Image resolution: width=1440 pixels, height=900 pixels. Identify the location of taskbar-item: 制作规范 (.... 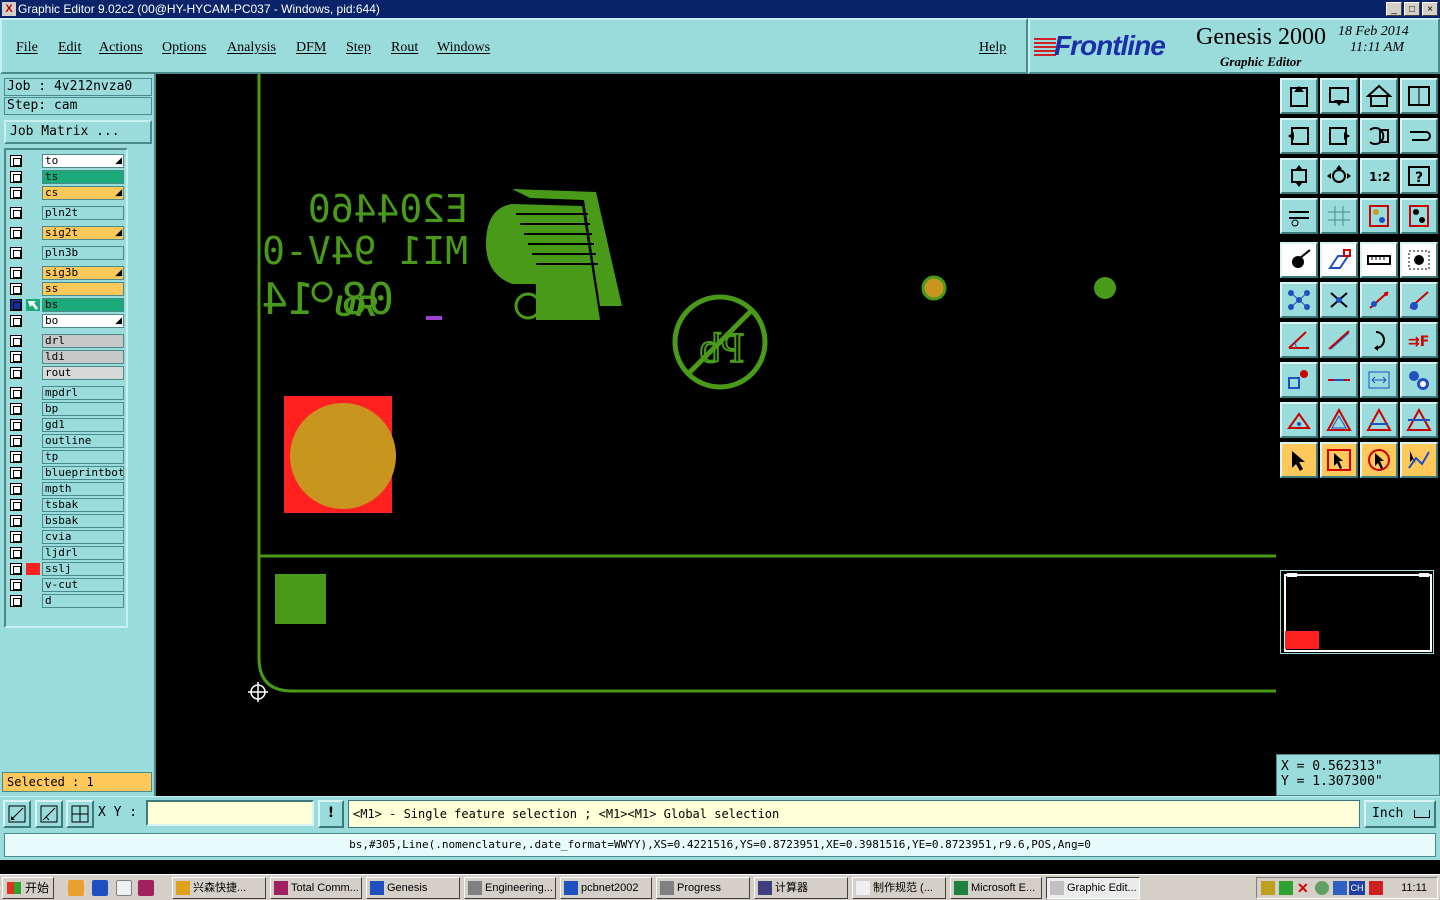
(899, 888).